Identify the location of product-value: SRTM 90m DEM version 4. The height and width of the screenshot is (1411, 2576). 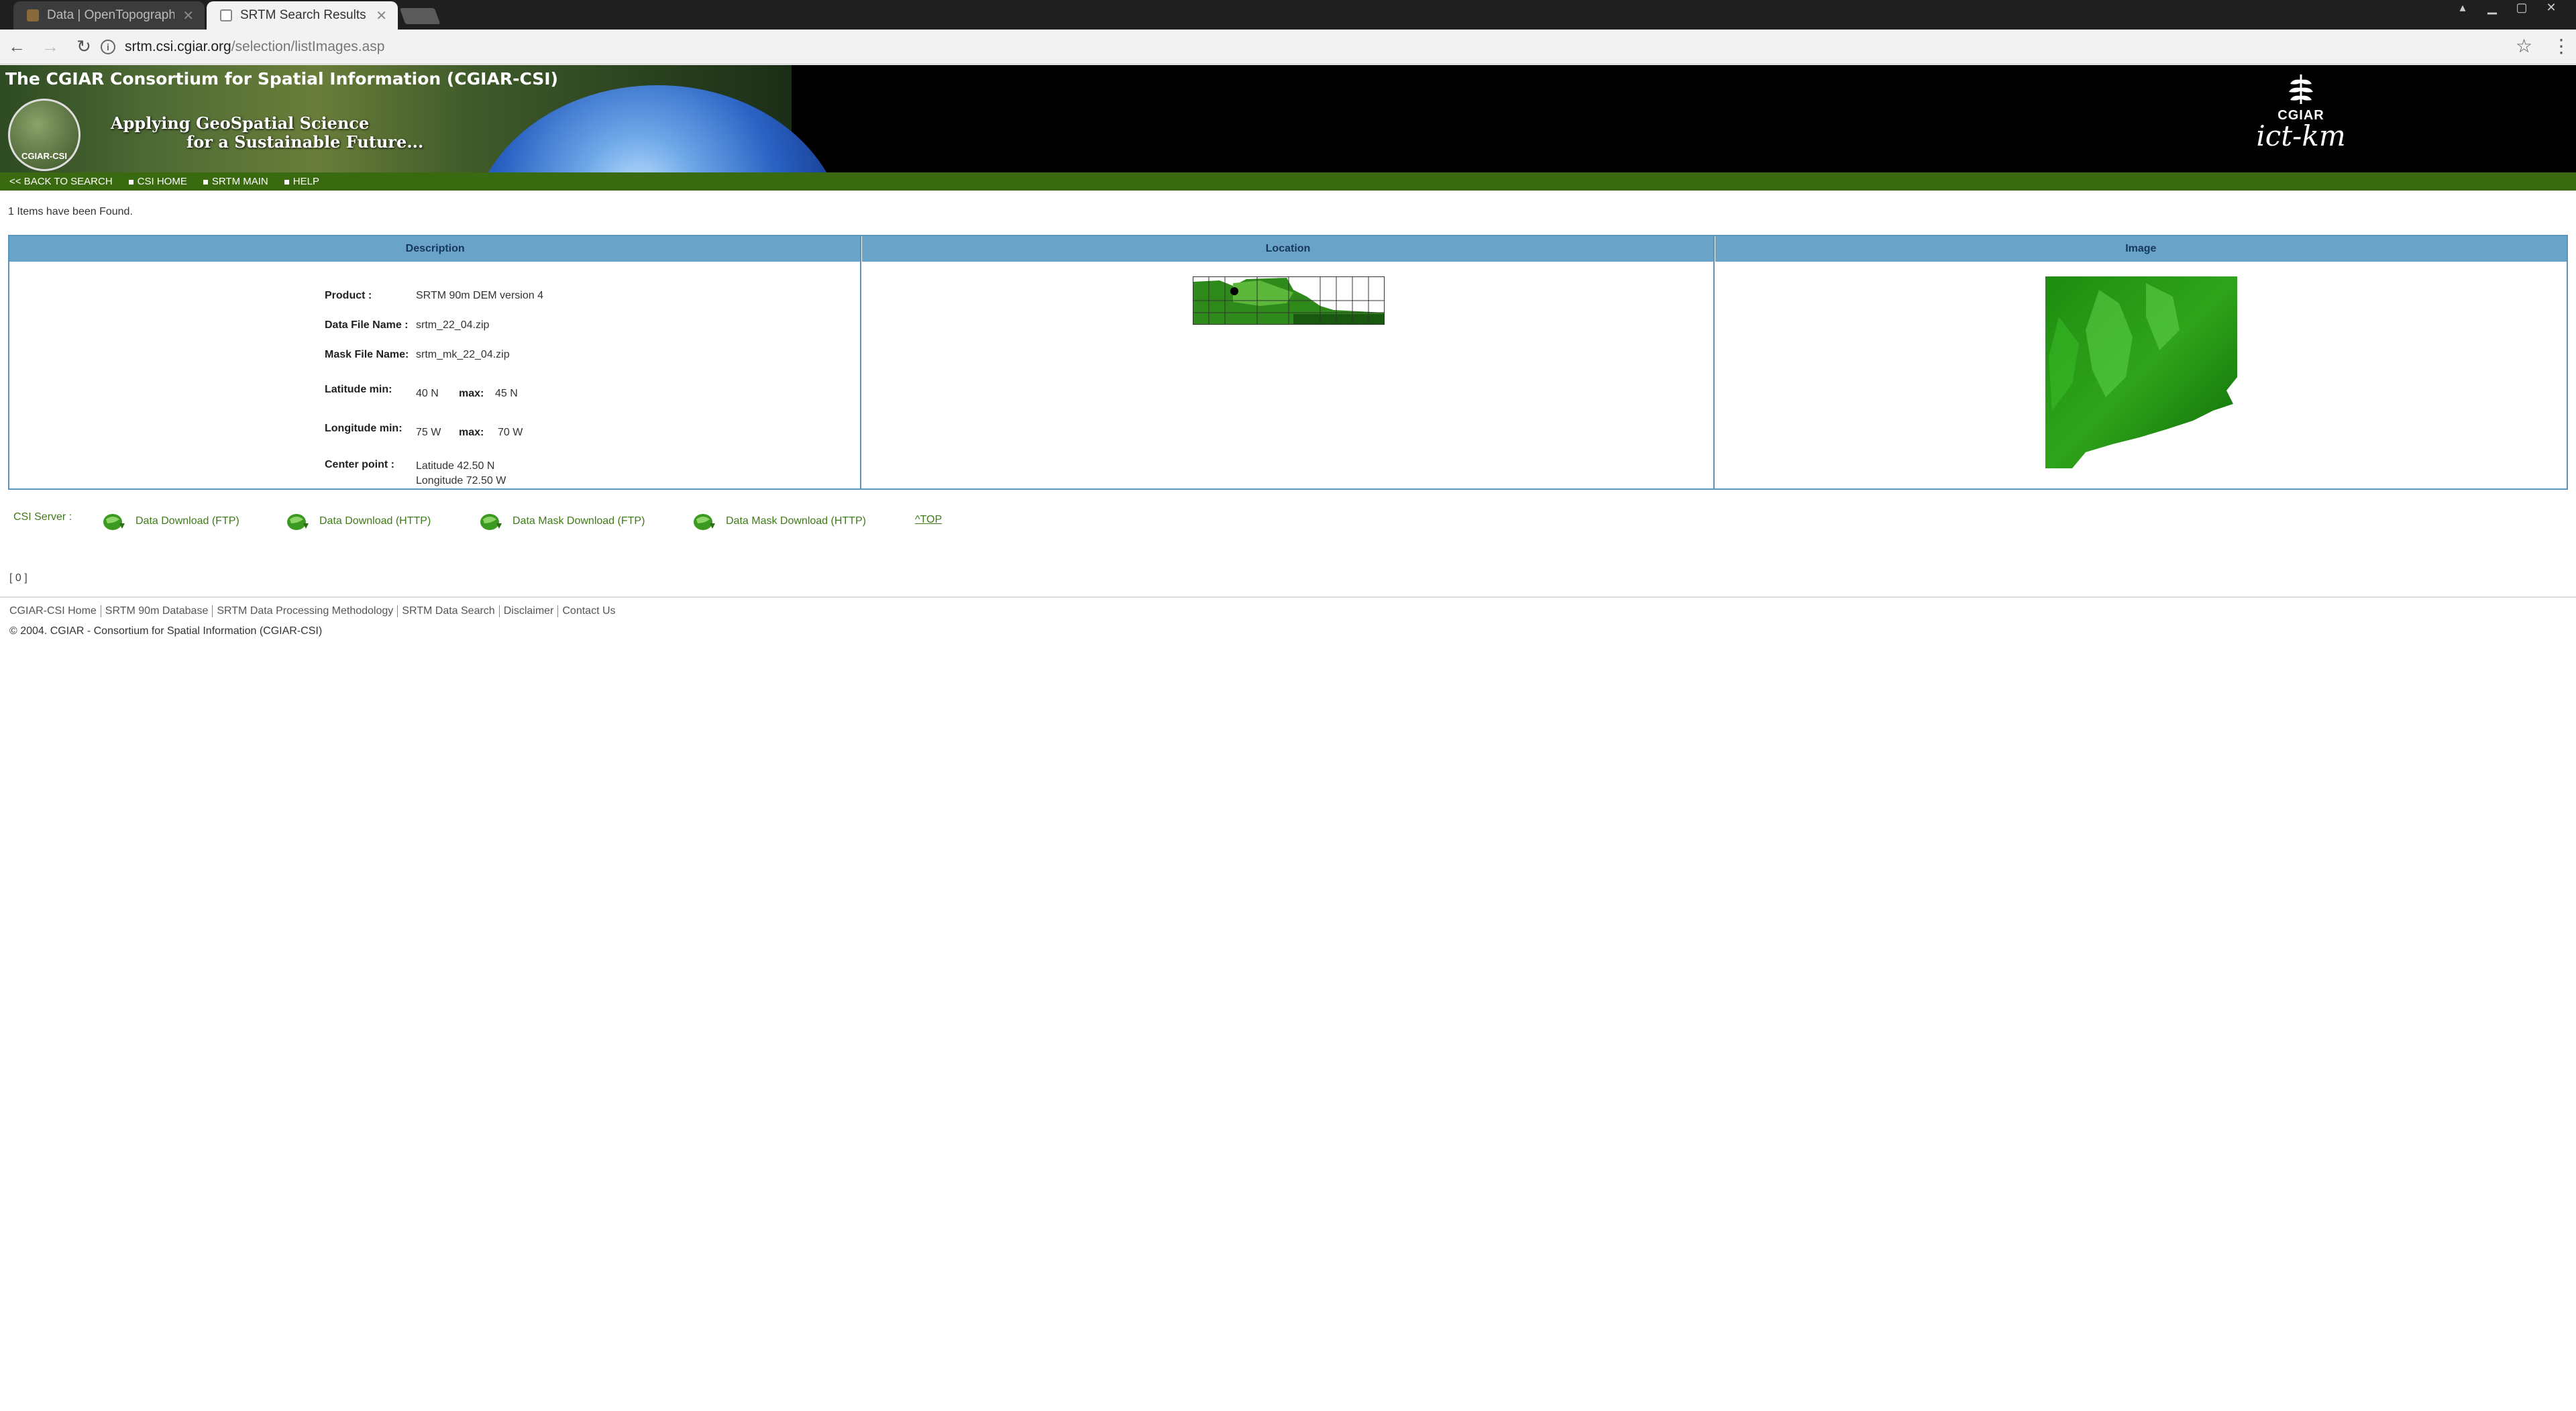
(479, 295).